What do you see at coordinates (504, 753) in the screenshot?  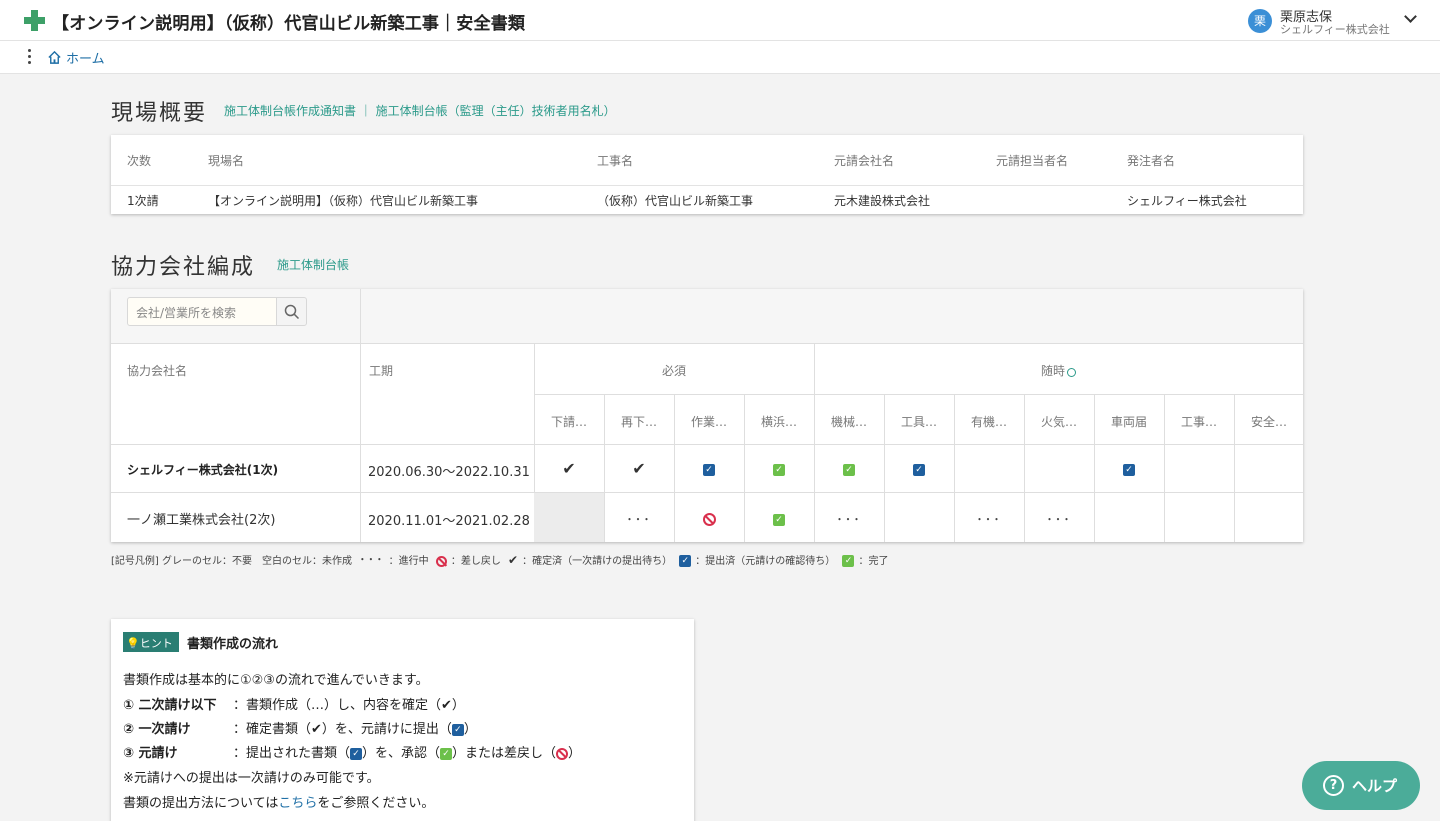 I see `step-text: ）または差戻し（` at bounding box center [504, 753].